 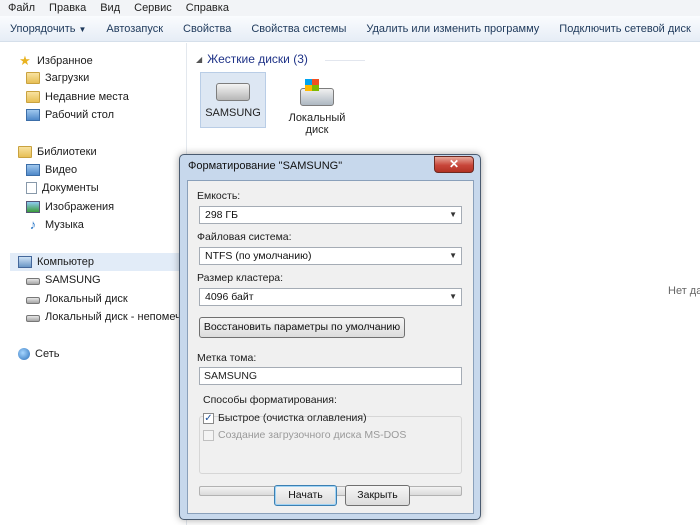 What do you see at coordinates (25, 262) in the screenshot?
I see `computer-icon` at bounding box center [25, 262].